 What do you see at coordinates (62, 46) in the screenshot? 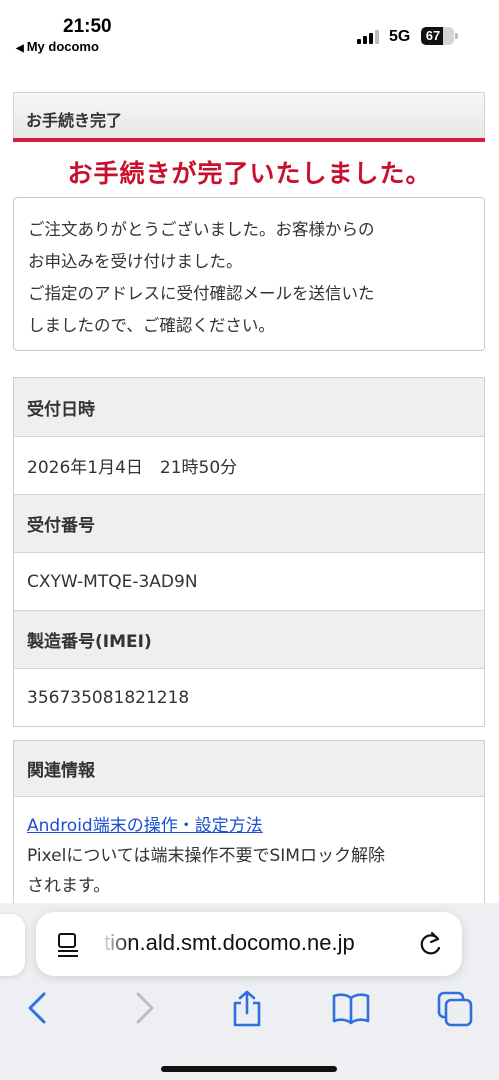
I see `back-app-label: My docomo` at bounding box center [62, 46].